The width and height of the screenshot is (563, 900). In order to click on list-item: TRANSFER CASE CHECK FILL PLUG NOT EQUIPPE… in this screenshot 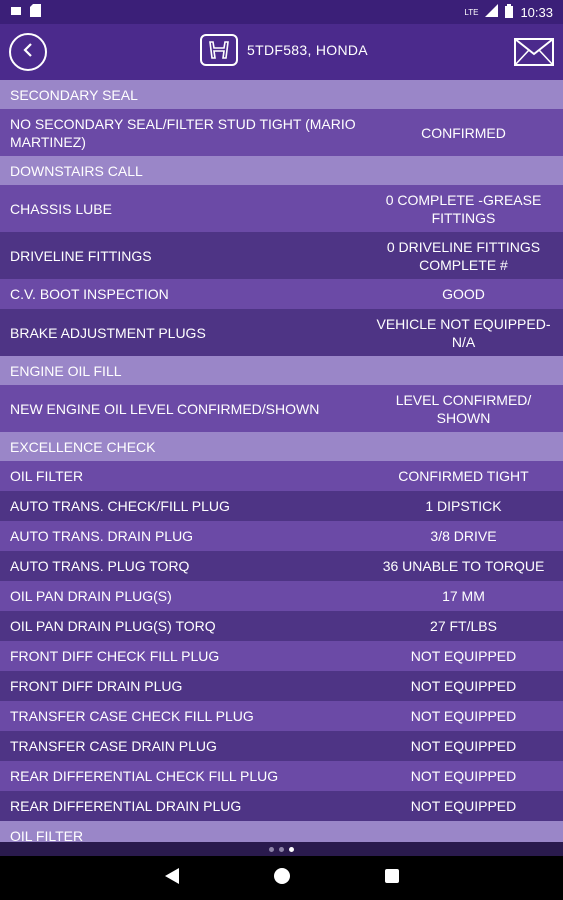, I will do `click(281, 716)`.